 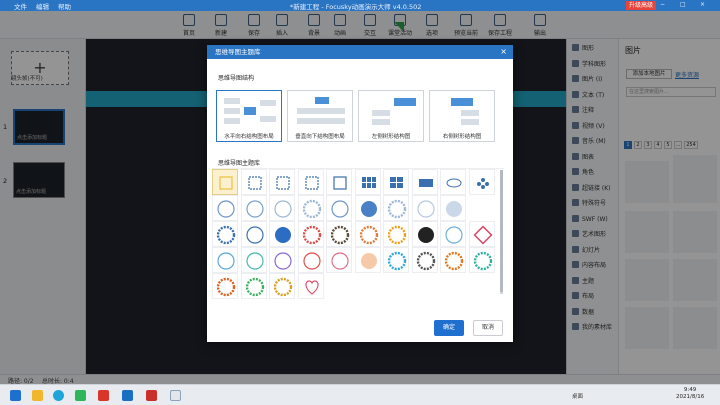 What do you see at coordinates (127, 395) in the screenshot?
I see `photoshop-icon` at bounding box center [127, 395].